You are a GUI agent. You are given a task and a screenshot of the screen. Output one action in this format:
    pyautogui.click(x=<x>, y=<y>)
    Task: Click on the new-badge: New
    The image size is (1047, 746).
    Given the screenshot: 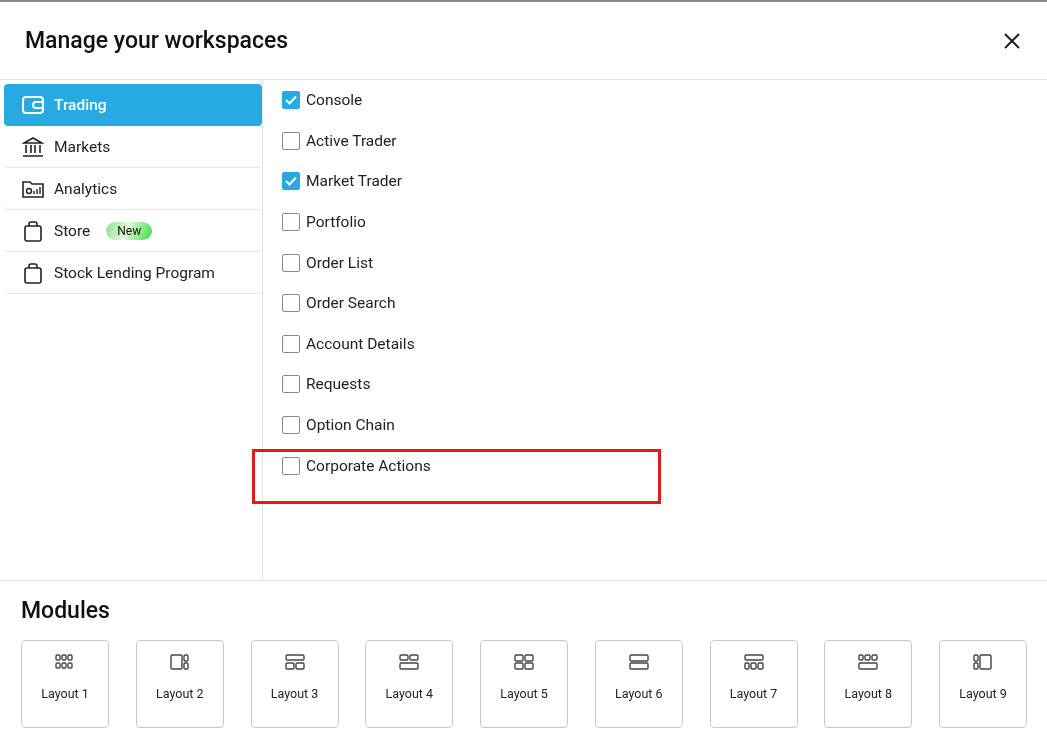 What is the action you would take?
    pyautogui.click(x=129, y=230)
    